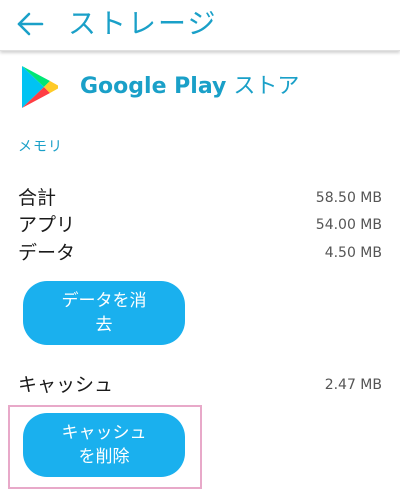 The width and height of the screenshot is (400, 501). Describe the element at coordinates (40, 87) in the screenshot. I see `google-play-logo-icon` at that location.